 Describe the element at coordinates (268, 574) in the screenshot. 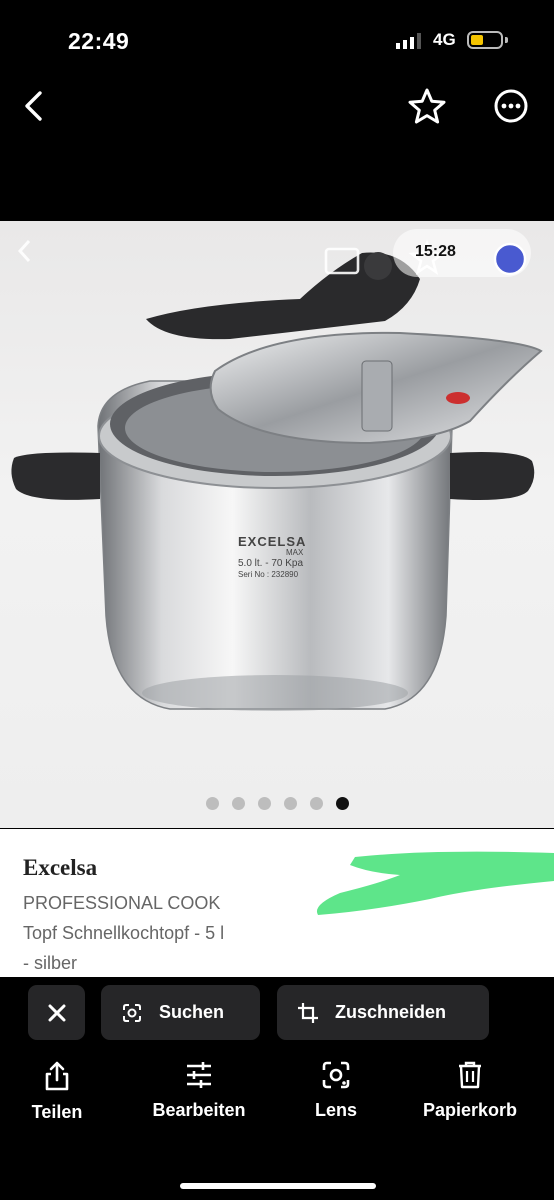

I see `engraving-serial: Seri No : 232890` at that location.